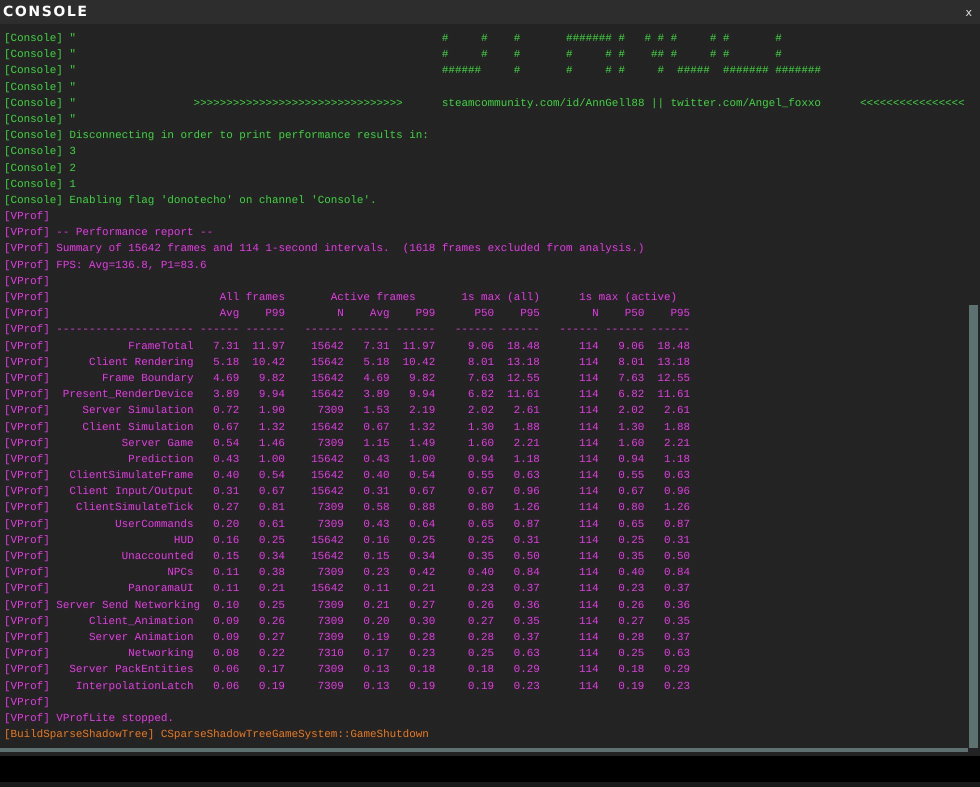 This screenshot has width=980, height=787. Describe the element at coordinates (422, 508) in the screenshot. I see `table-cell: 0.88` at that location.